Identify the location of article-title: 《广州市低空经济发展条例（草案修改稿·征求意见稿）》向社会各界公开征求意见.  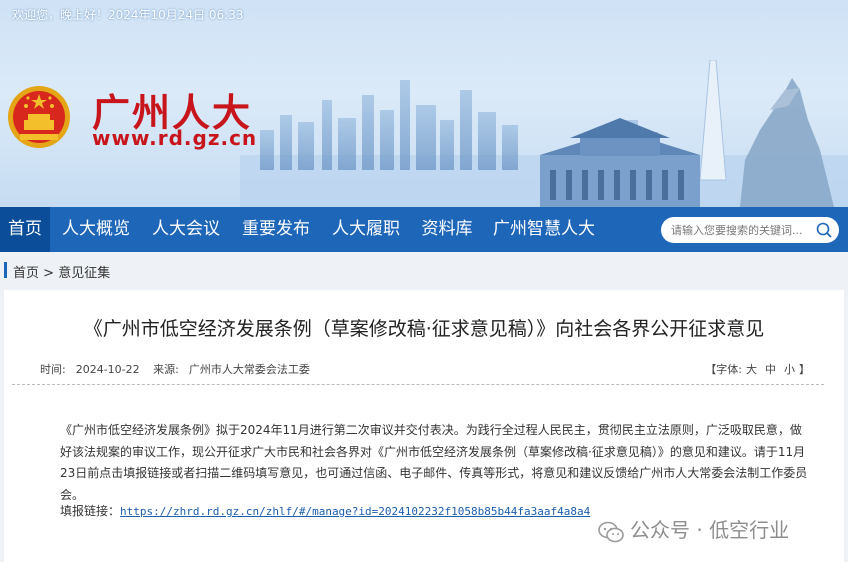
(424, 329).